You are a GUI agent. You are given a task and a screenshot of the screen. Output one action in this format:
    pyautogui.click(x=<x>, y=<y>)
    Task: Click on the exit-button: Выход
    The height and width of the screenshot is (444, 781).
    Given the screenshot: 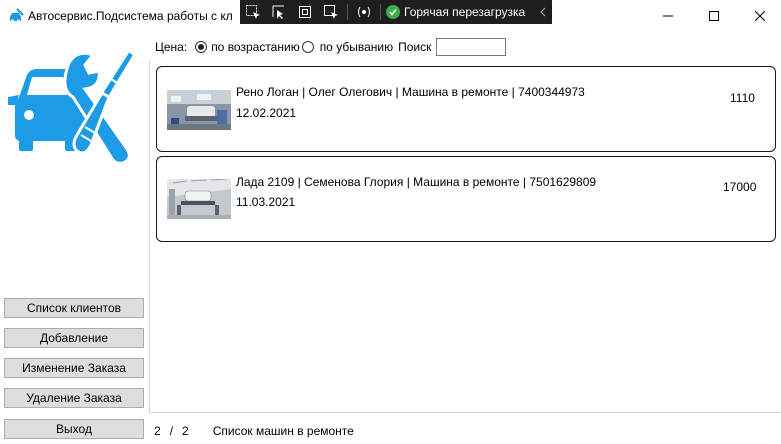 What is the action you would take?
    pyautogui.click(x=74, y=429)
    